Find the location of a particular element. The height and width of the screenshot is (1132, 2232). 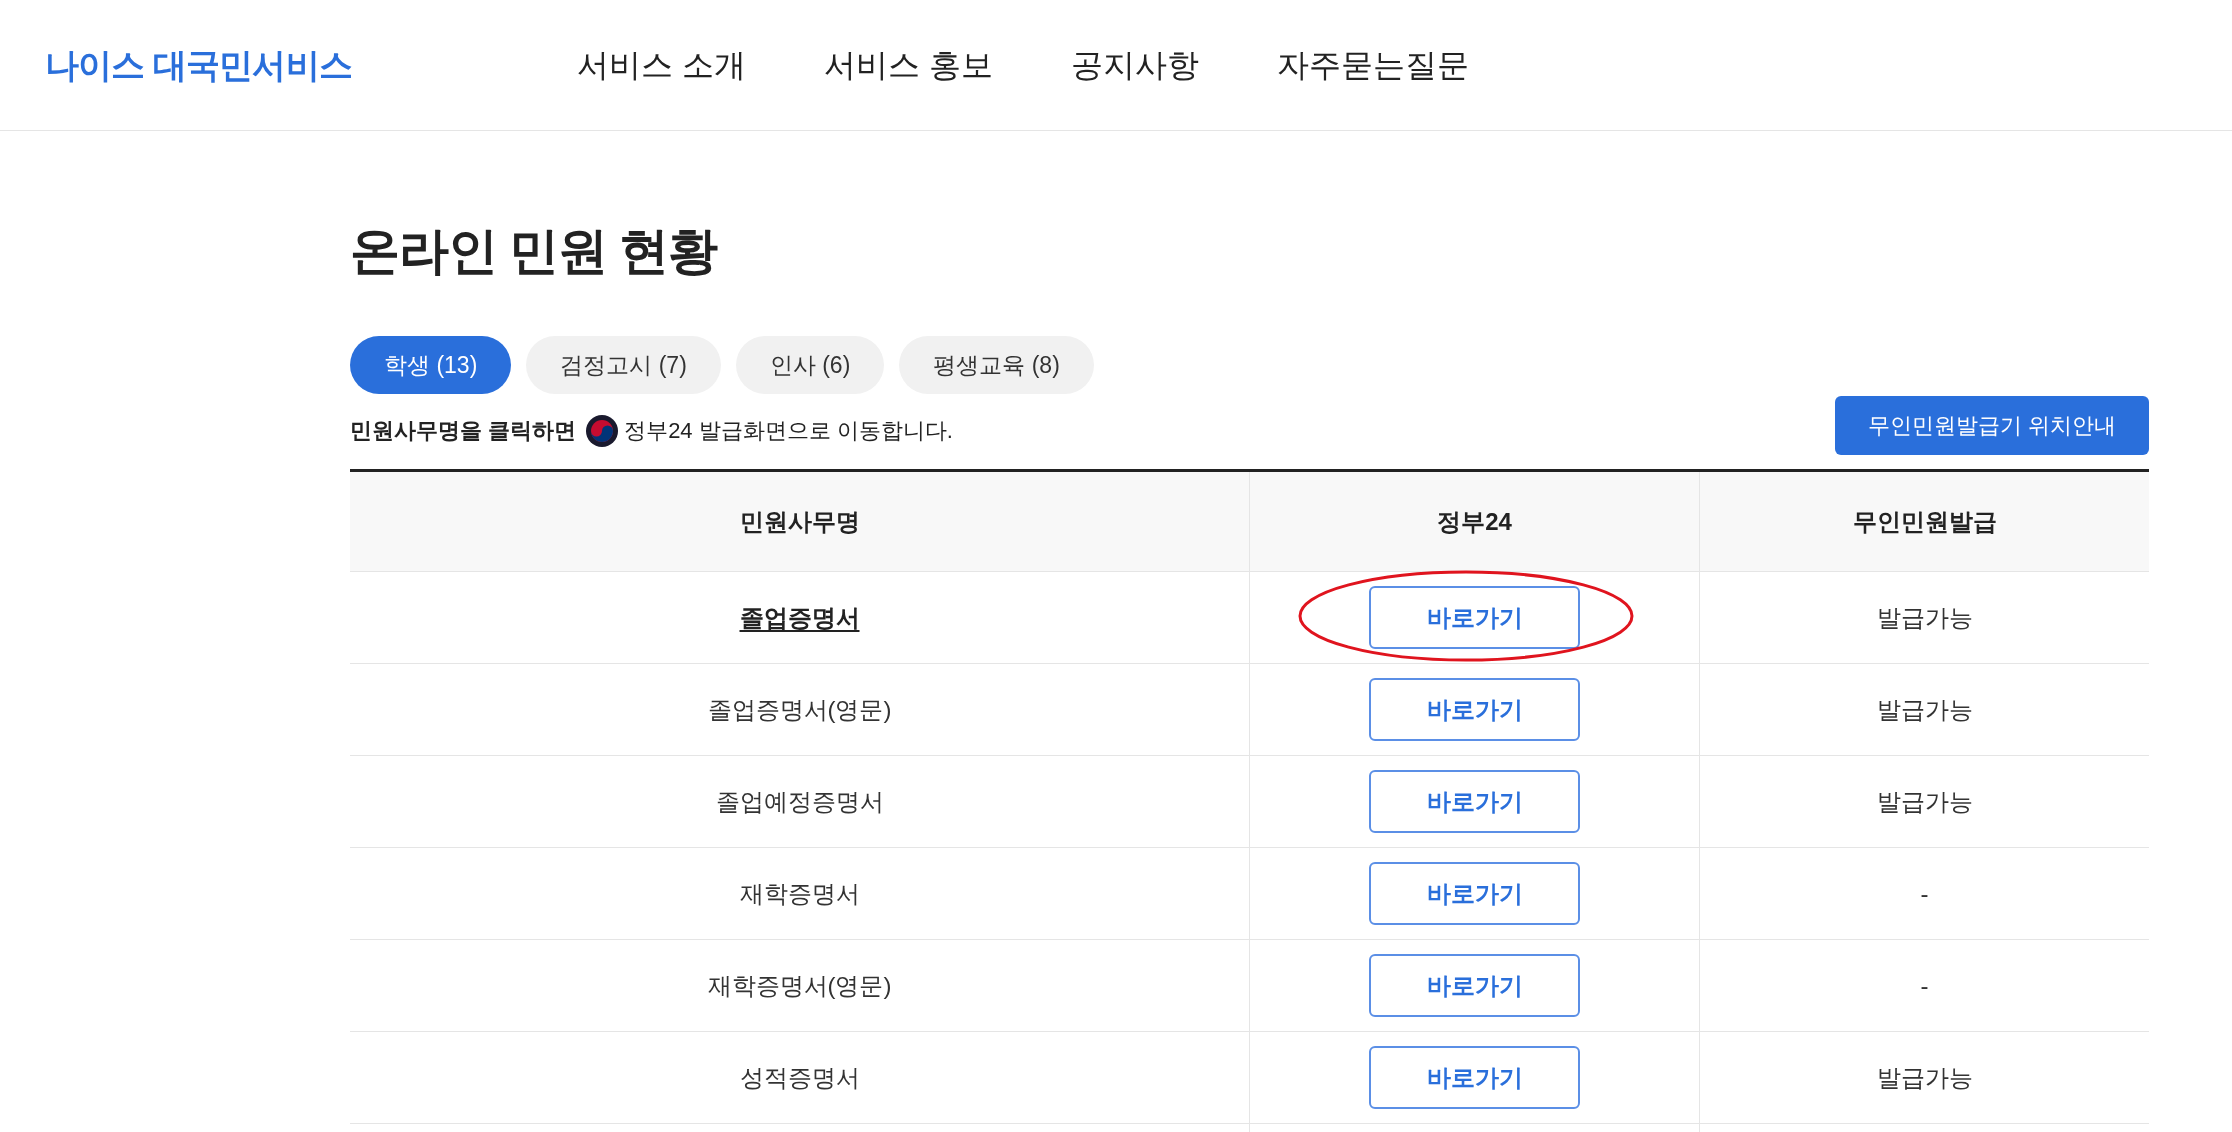

nav-link: 공지사항 is located at coordinates (1134, 65).